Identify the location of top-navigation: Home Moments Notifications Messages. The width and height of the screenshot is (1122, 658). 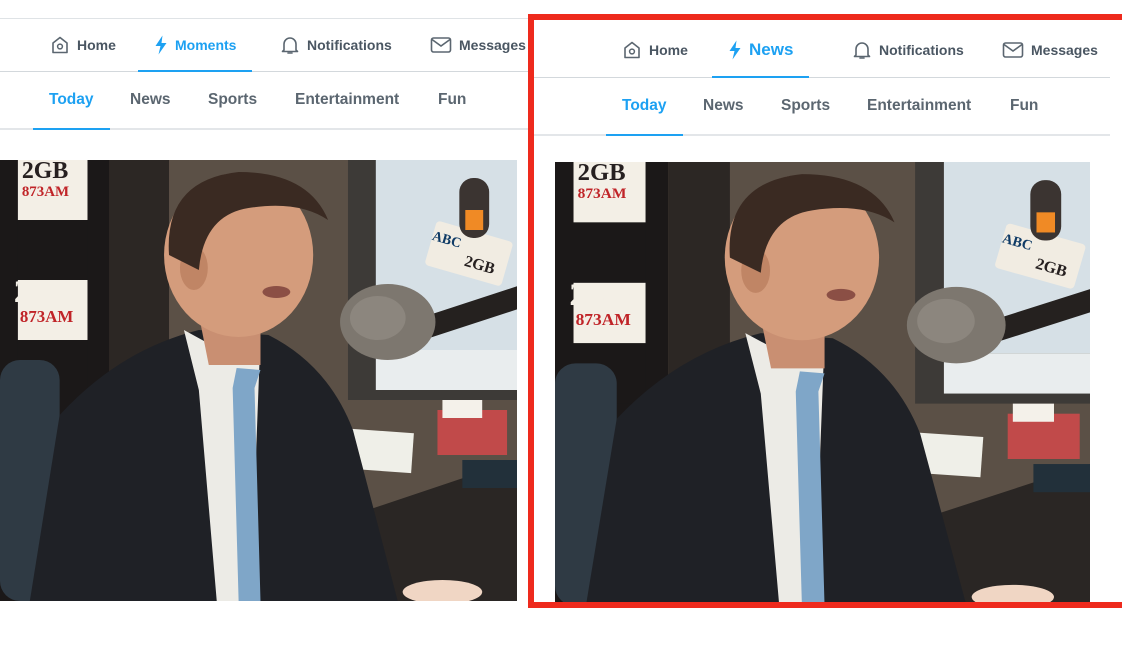
(264, 45).